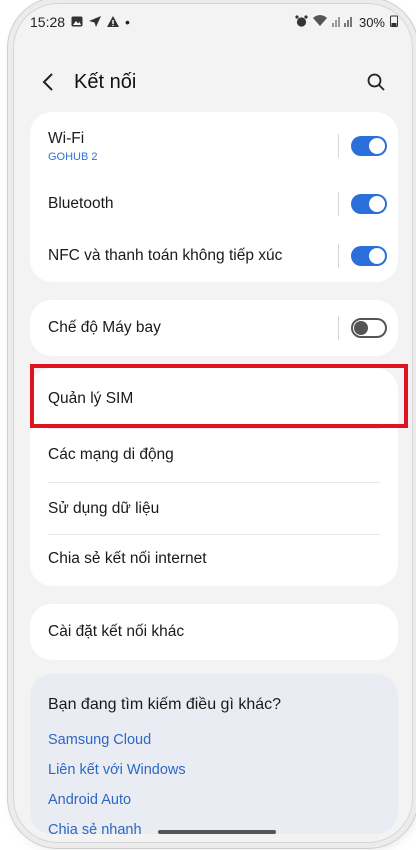 The width and height of the screenshot is (416, 850). What do you see at coordinates (219, 396) in the screenshot?
I see `highlight-box` at bounding box center [219, 396].